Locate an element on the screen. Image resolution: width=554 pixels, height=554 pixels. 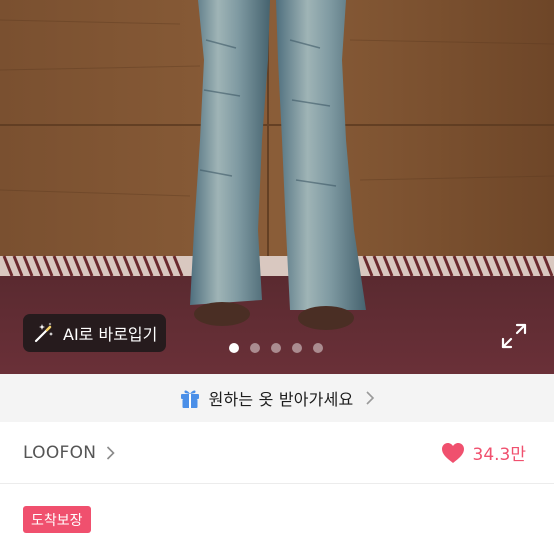
gift-icon is located at coordinates (189, 399).